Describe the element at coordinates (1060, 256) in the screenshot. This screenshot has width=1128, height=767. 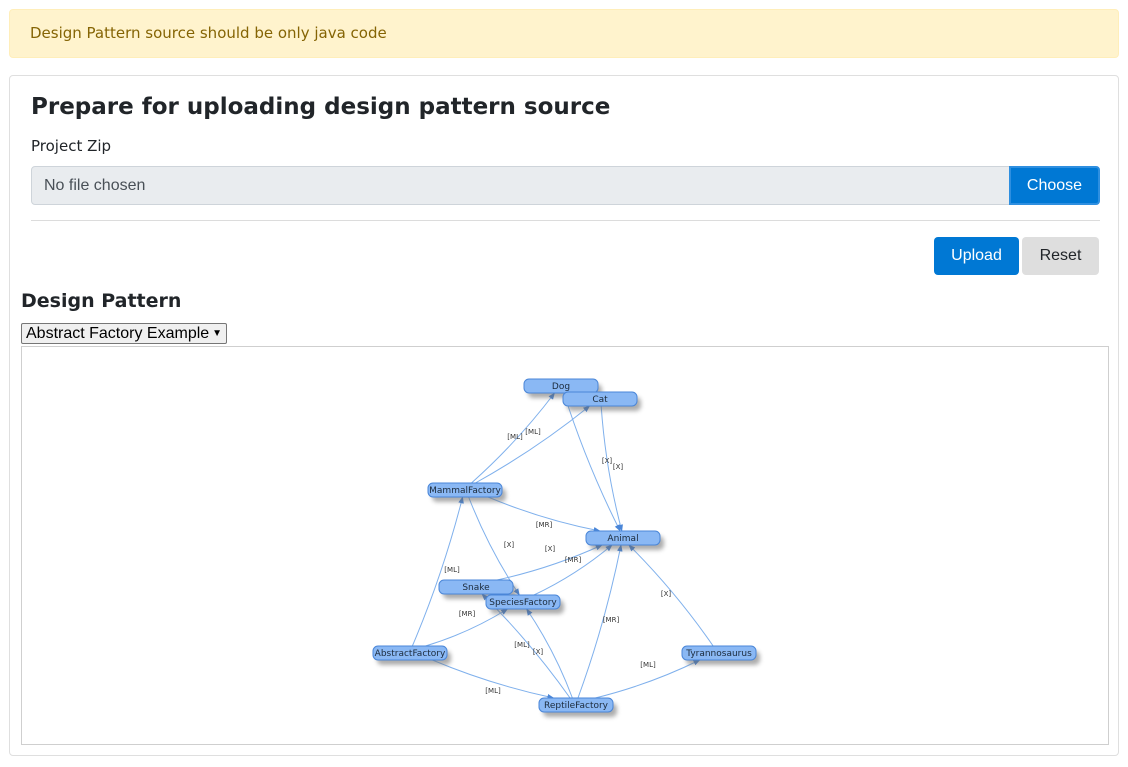
I see `reset-button: Reset` at that location.